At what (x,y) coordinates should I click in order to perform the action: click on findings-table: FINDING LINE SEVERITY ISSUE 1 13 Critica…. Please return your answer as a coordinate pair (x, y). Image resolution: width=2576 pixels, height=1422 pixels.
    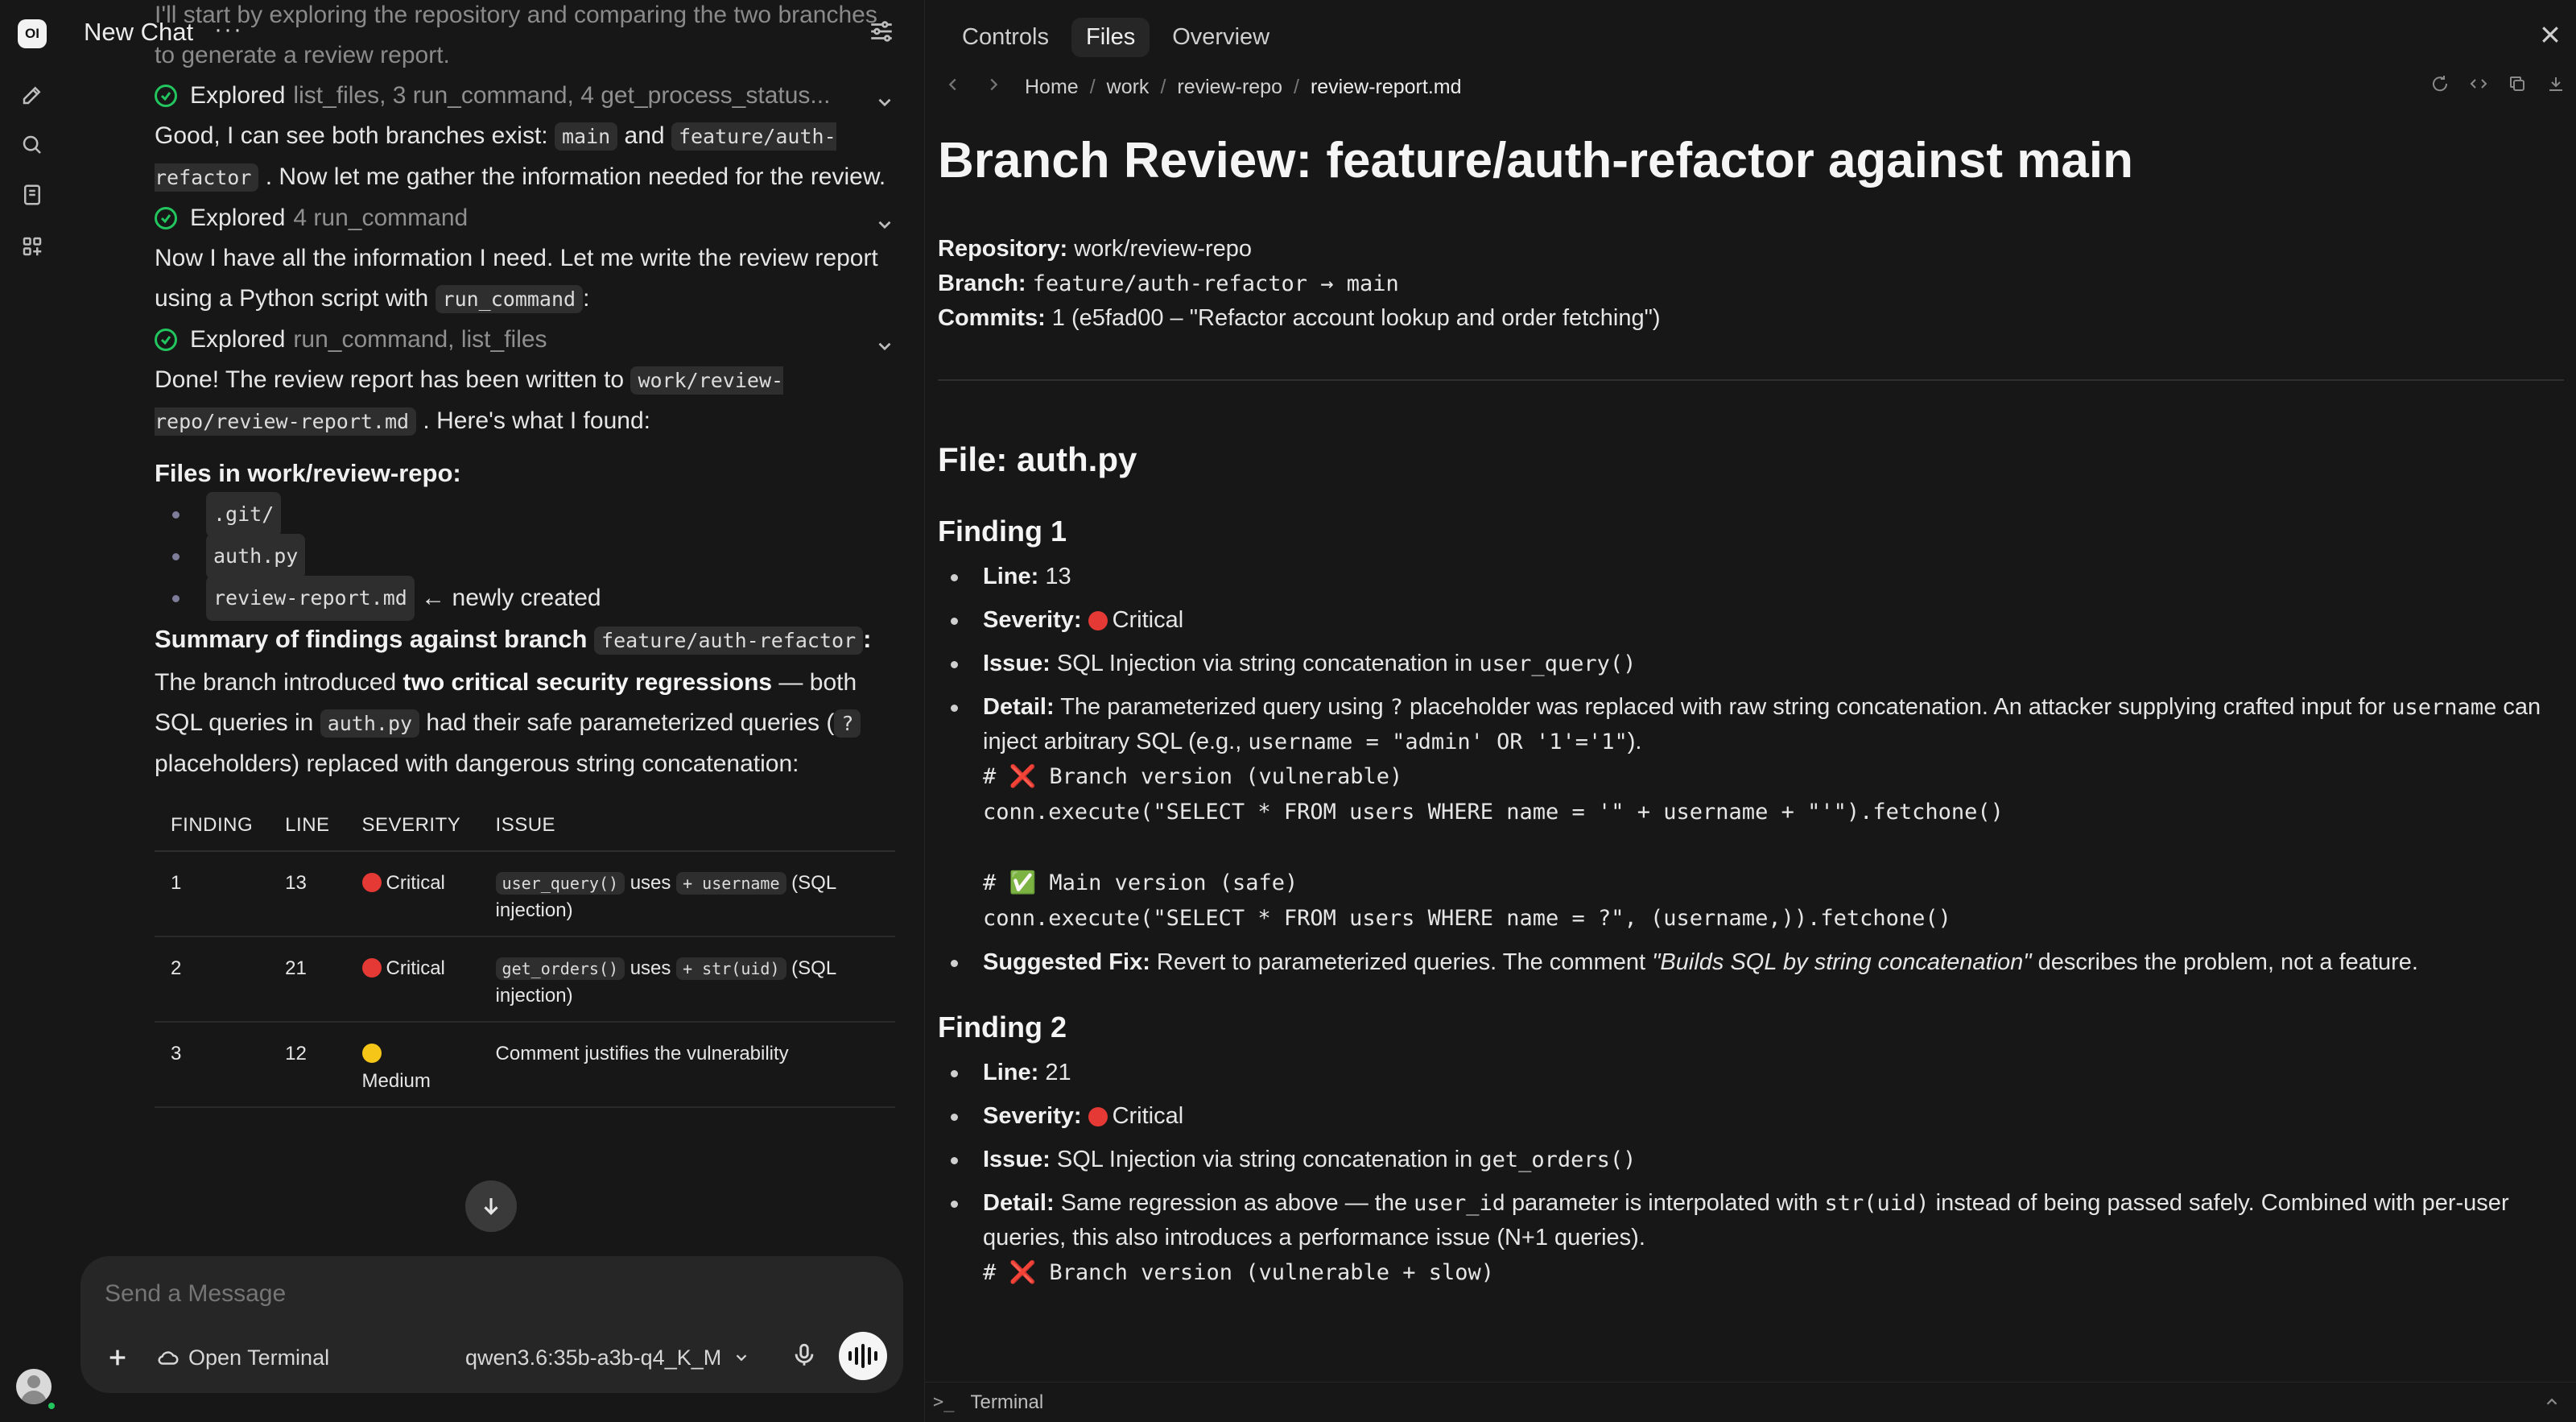
    Looking at the image, I should click on (525, 954).